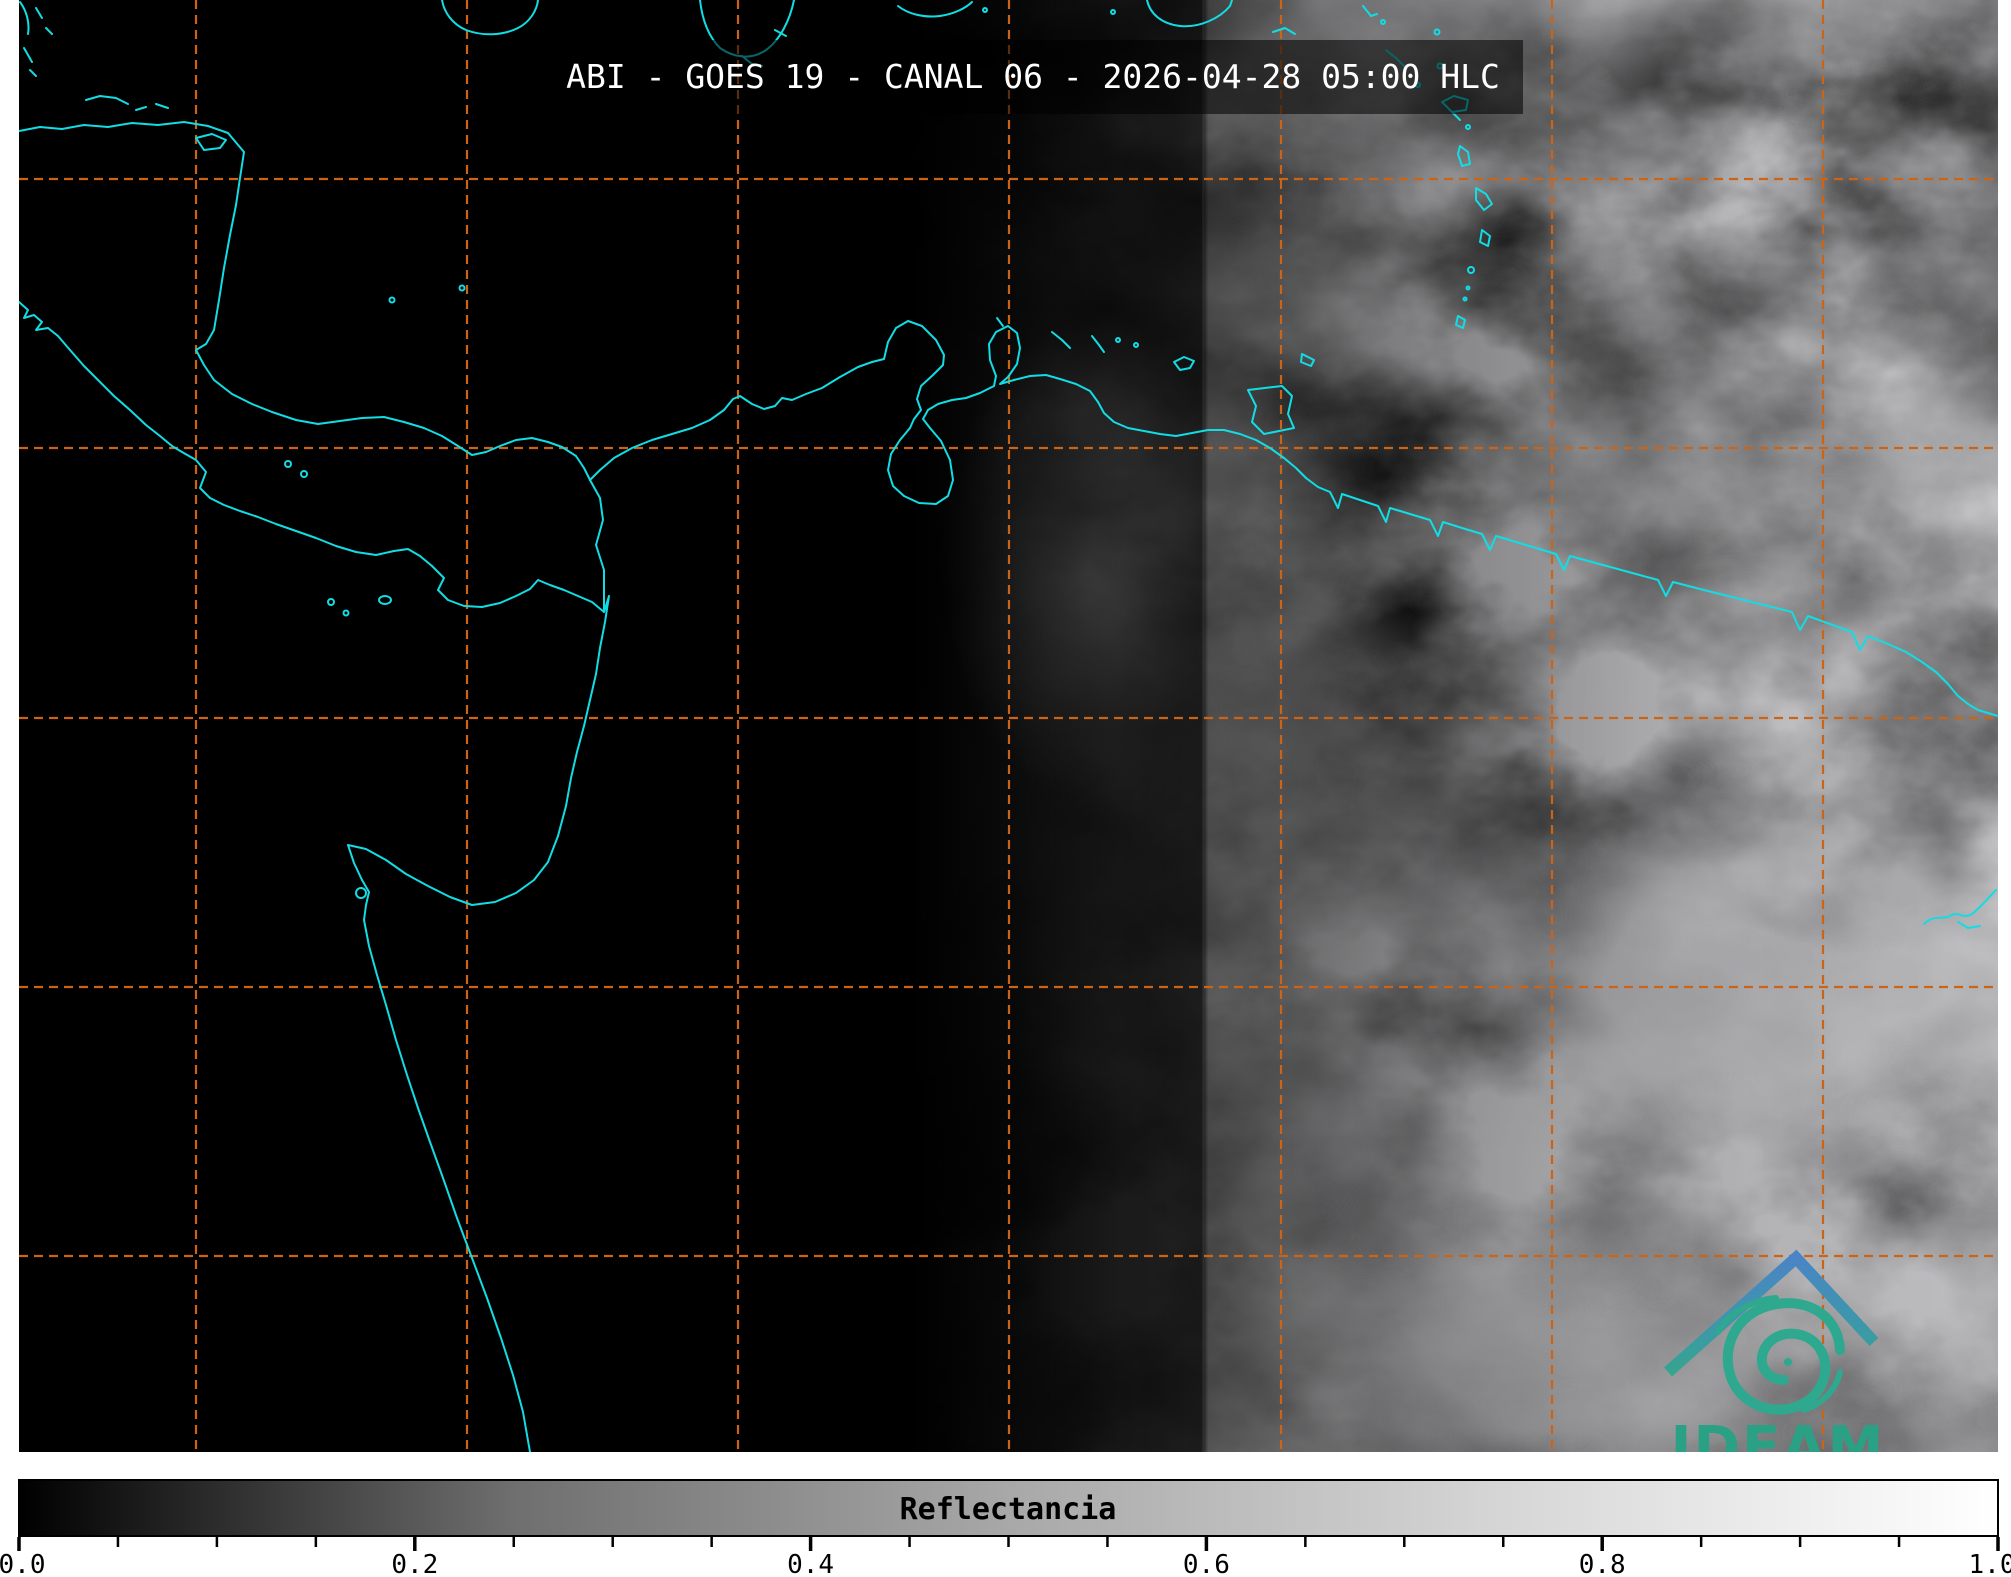 The width and height of the screenshot is (2011, 1577). Describe the element at coordinates (1602, 1563) in the screenshot. I see `colorbar-tick-label: 0.8` at that location.